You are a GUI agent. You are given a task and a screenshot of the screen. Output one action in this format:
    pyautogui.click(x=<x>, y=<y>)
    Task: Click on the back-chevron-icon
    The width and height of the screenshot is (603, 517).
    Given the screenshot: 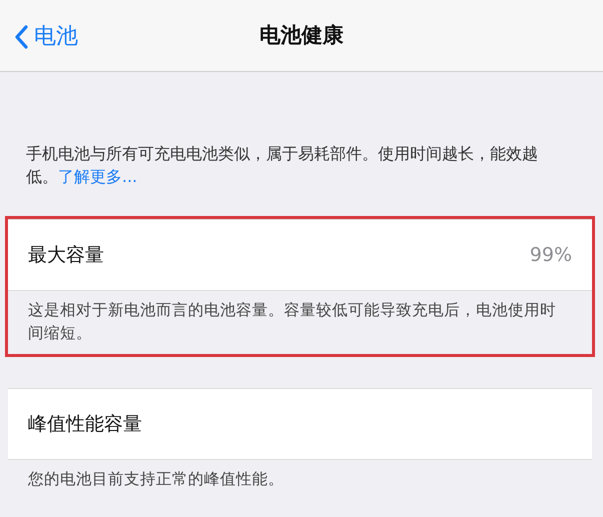 What is the action you would take?
    pyautogui.click(x=21, y=36)
    